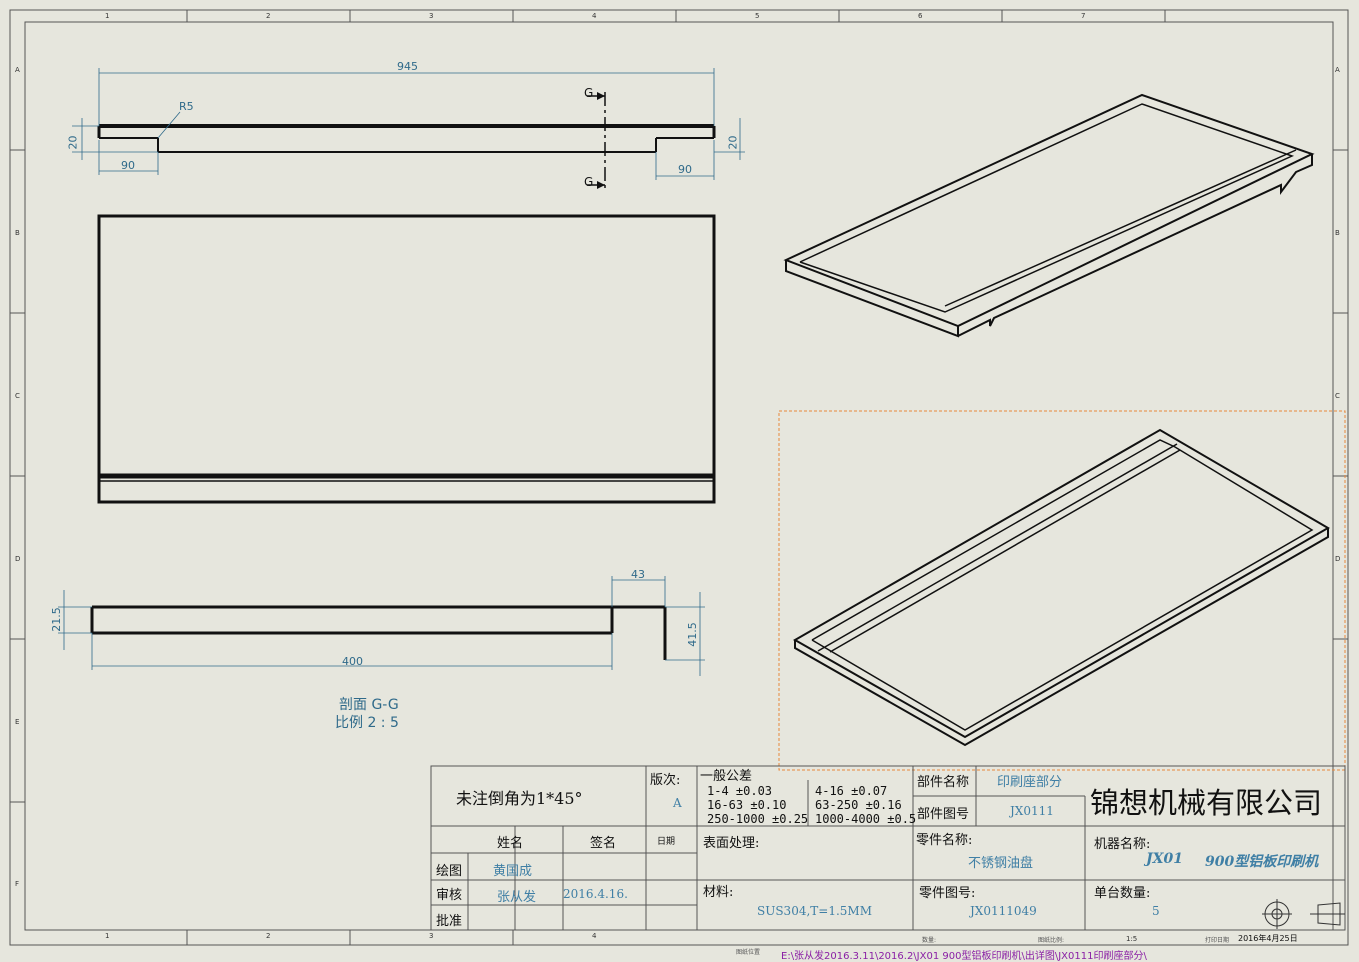  What do you see at coordinates (352, 661) in the screenshot?
I see `dim-400: 400` at bounding box center [352, 661].